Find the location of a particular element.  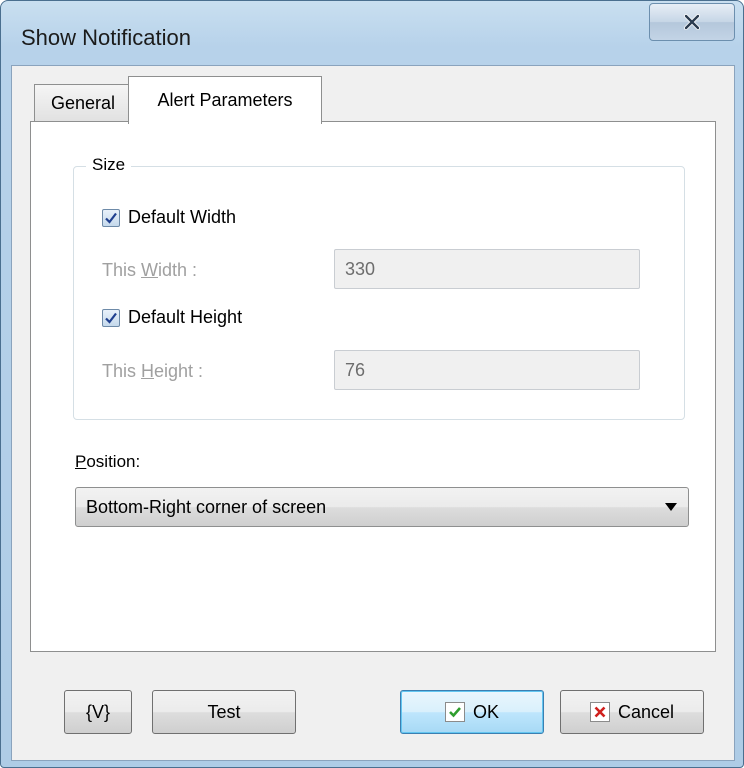

default-width-checkbox-row: Default Width is located at coordinates (169, 217).